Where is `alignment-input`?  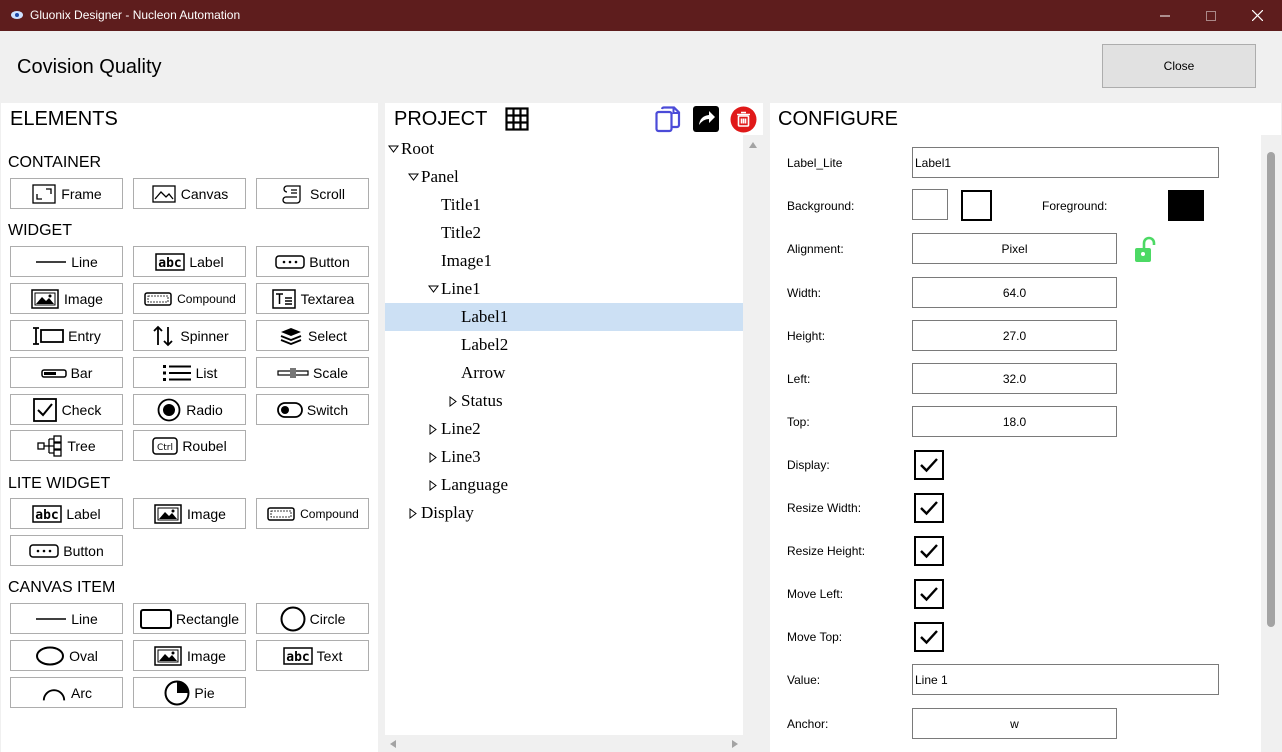
alignment-input is located at coordinates (1014, 248).